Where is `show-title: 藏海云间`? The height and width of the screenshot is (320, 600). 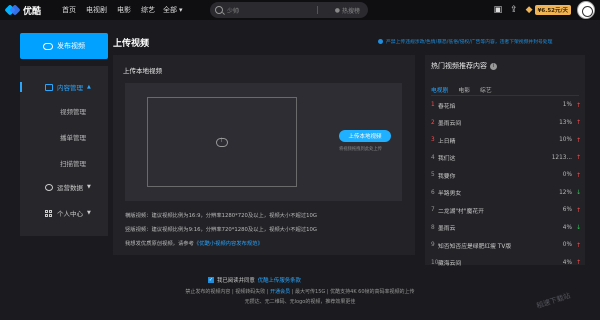
show-title: 藏海云间 is located at coordinates (450, 264).